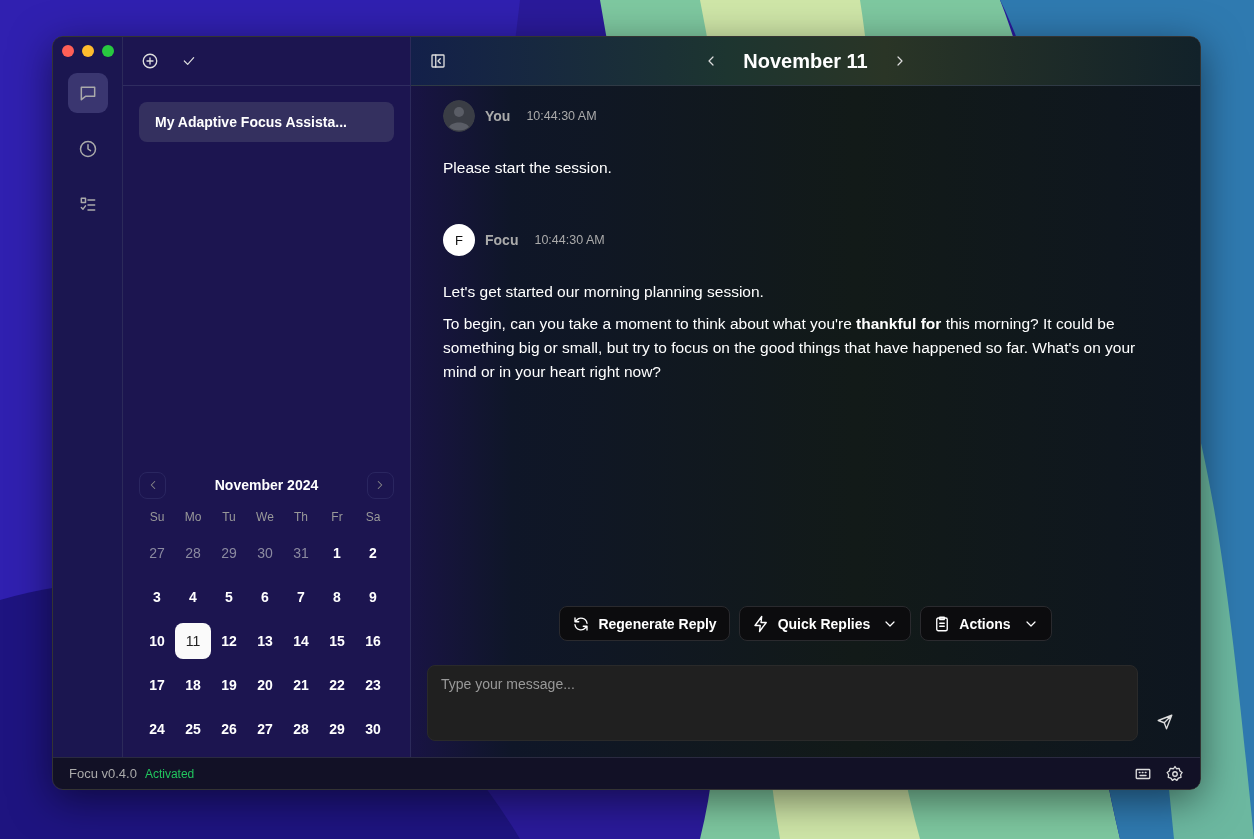 The image size is (1254, 839). Describe the element at coordinates (604, 292) in the screenshot. I see `message-text: Let's get started our morning planning session.` at that location.